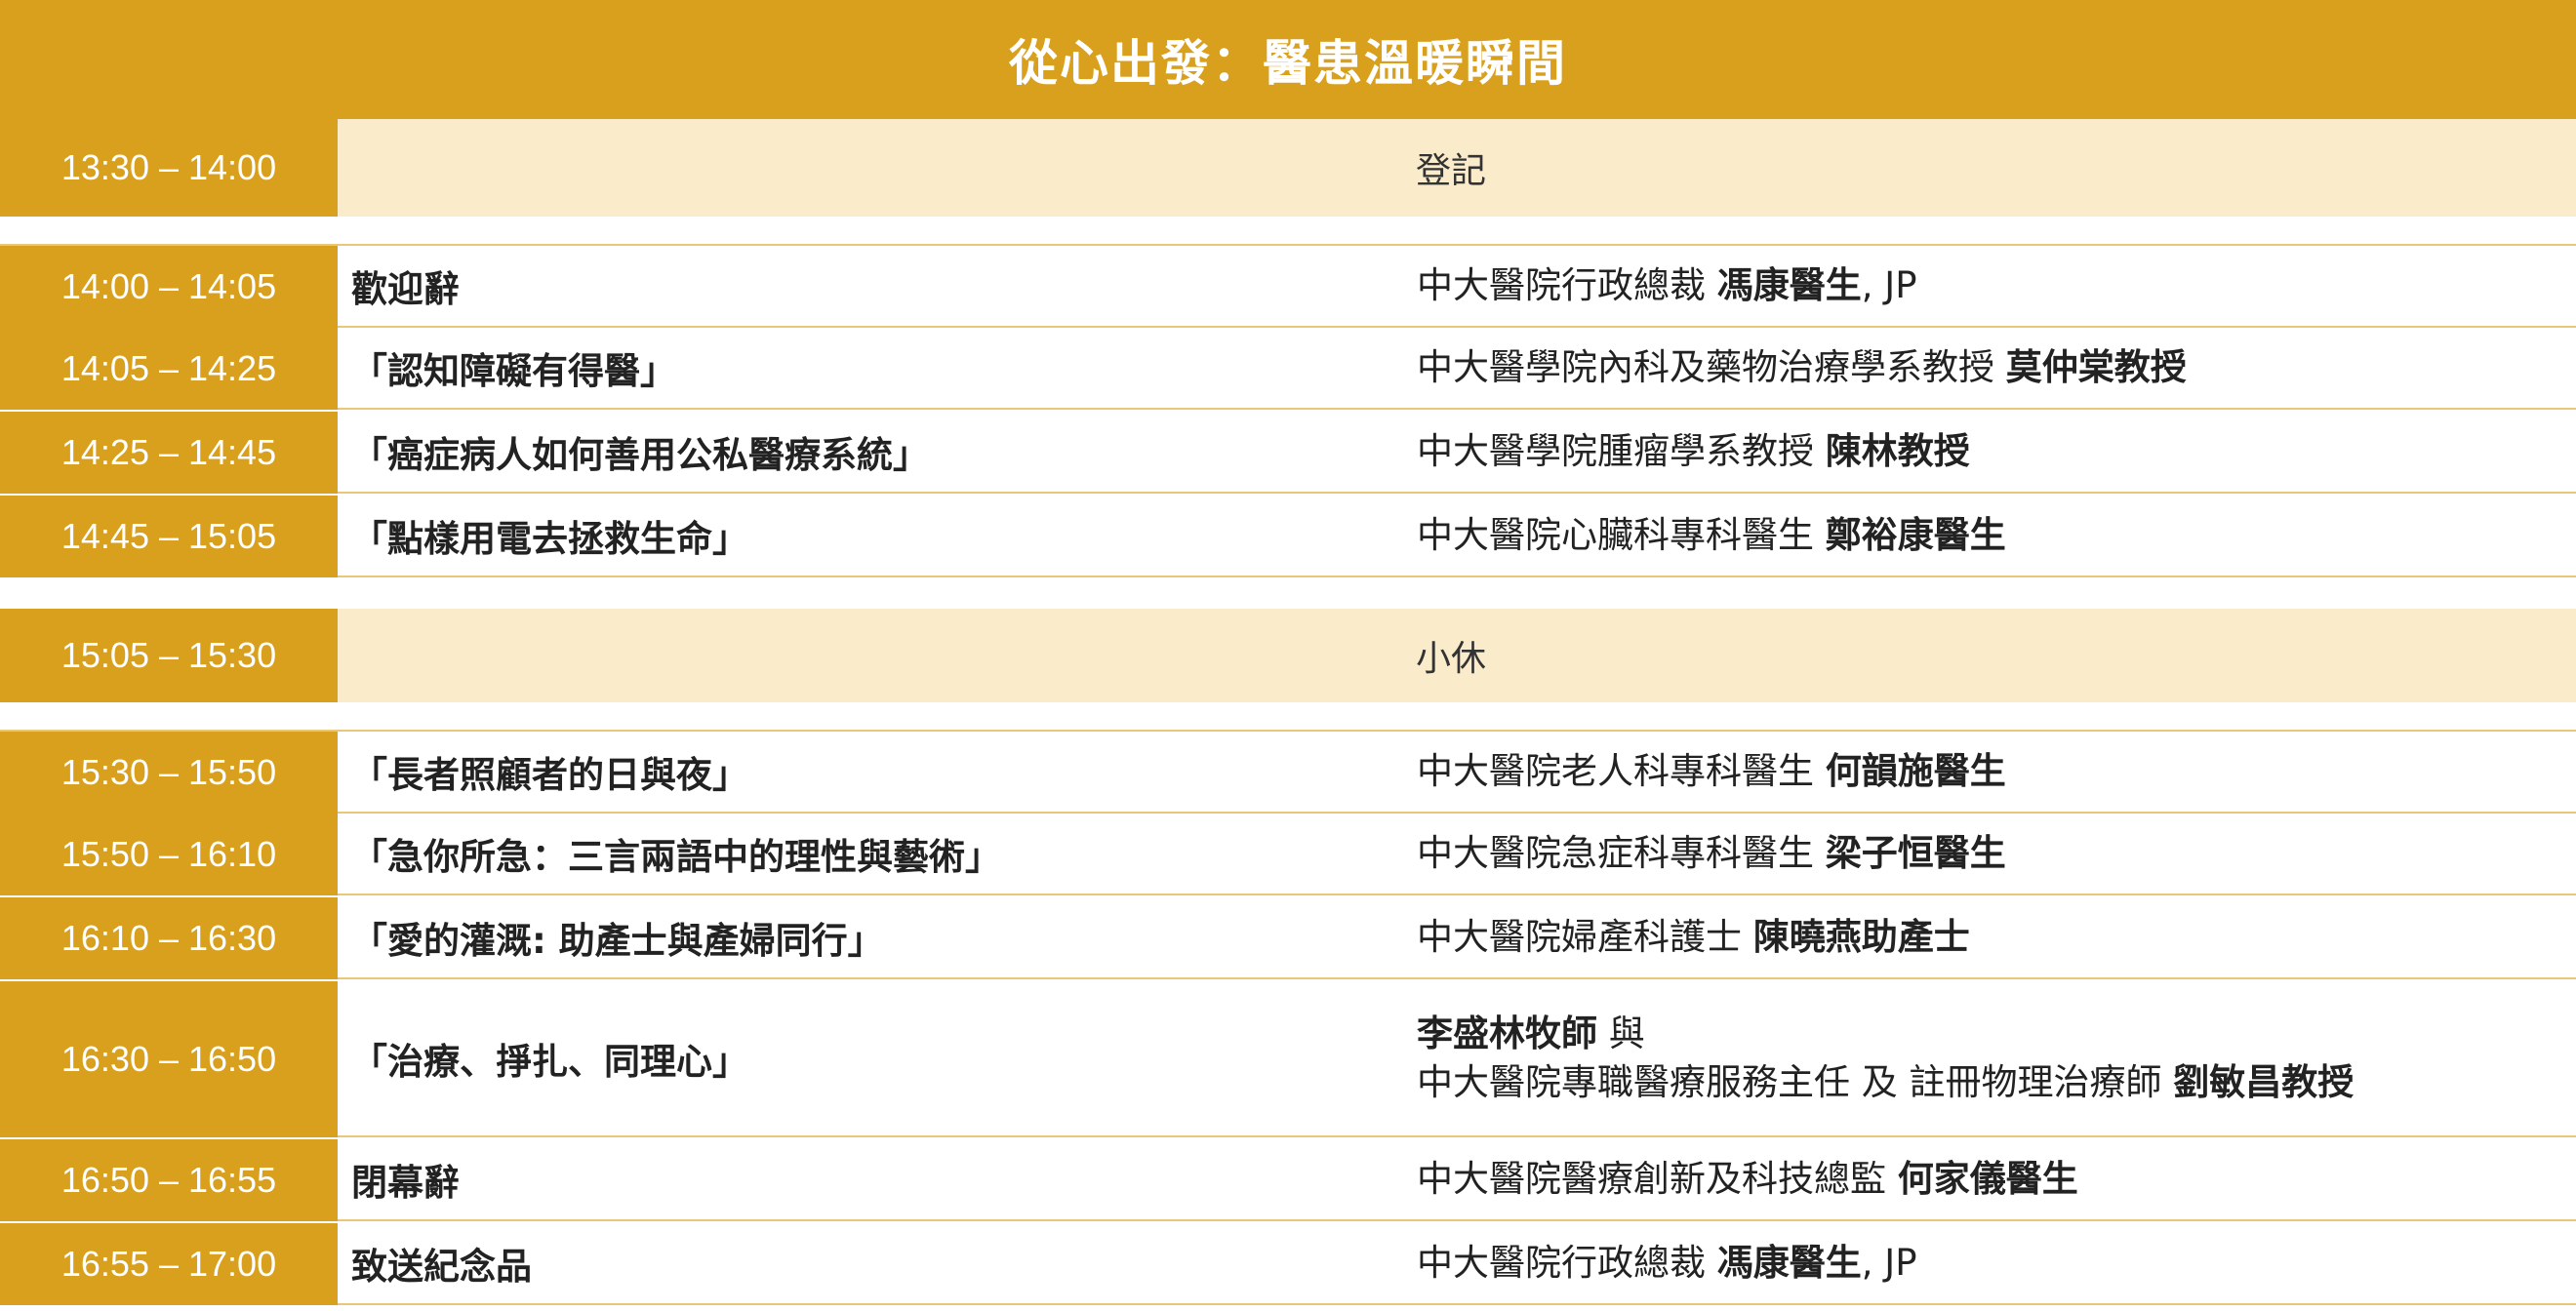 This screenshot has height=1311, width=2576. I want to click on time-cell: 16:10 – 16:30, so click(169, 938).